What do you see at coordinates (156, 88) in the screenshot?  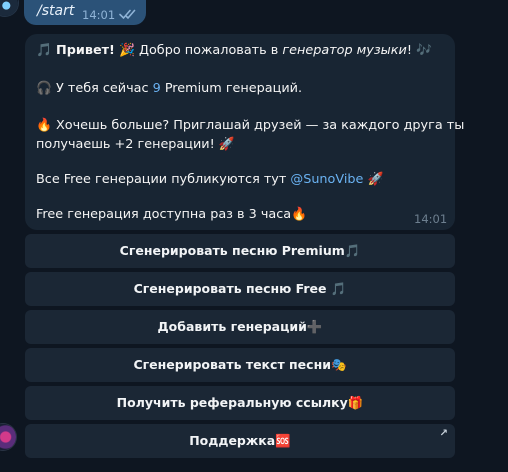 I see `balance-number: 9` at bounding box center [156, 88].